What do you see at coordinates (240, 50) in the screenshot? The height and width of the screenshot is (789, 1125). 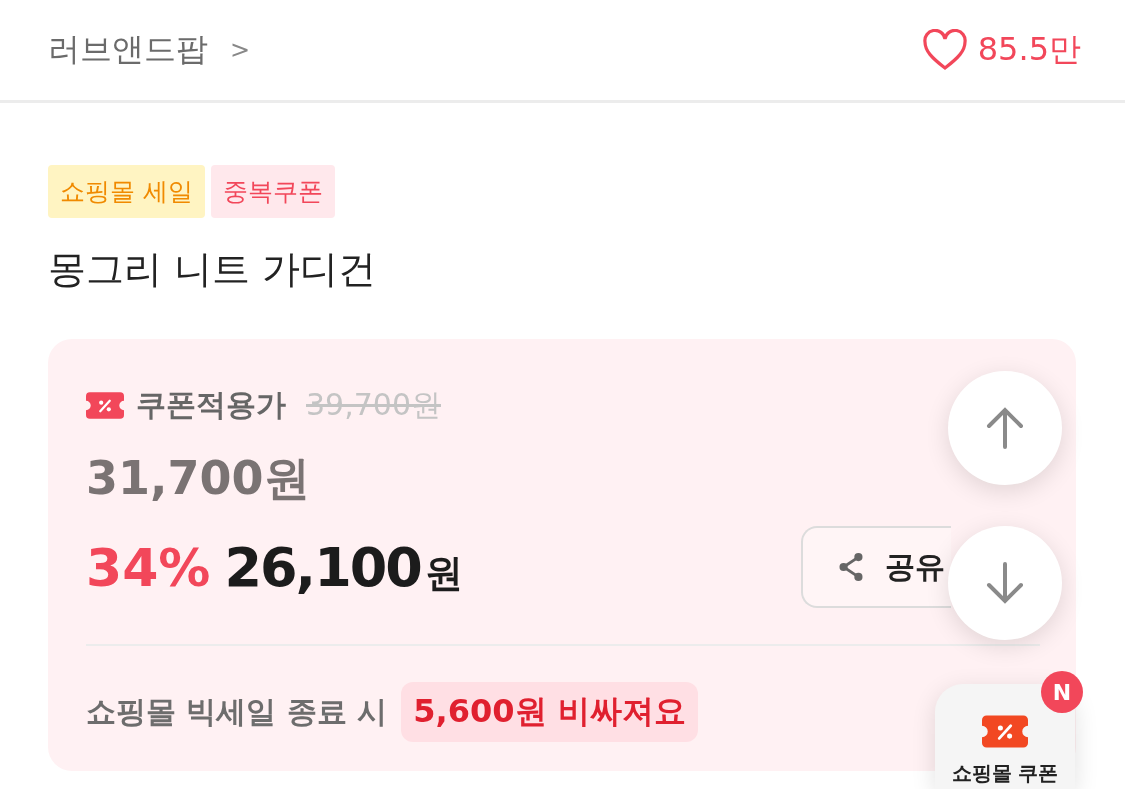 I see `chevron-icon: >` at bounding box center [240, 50].